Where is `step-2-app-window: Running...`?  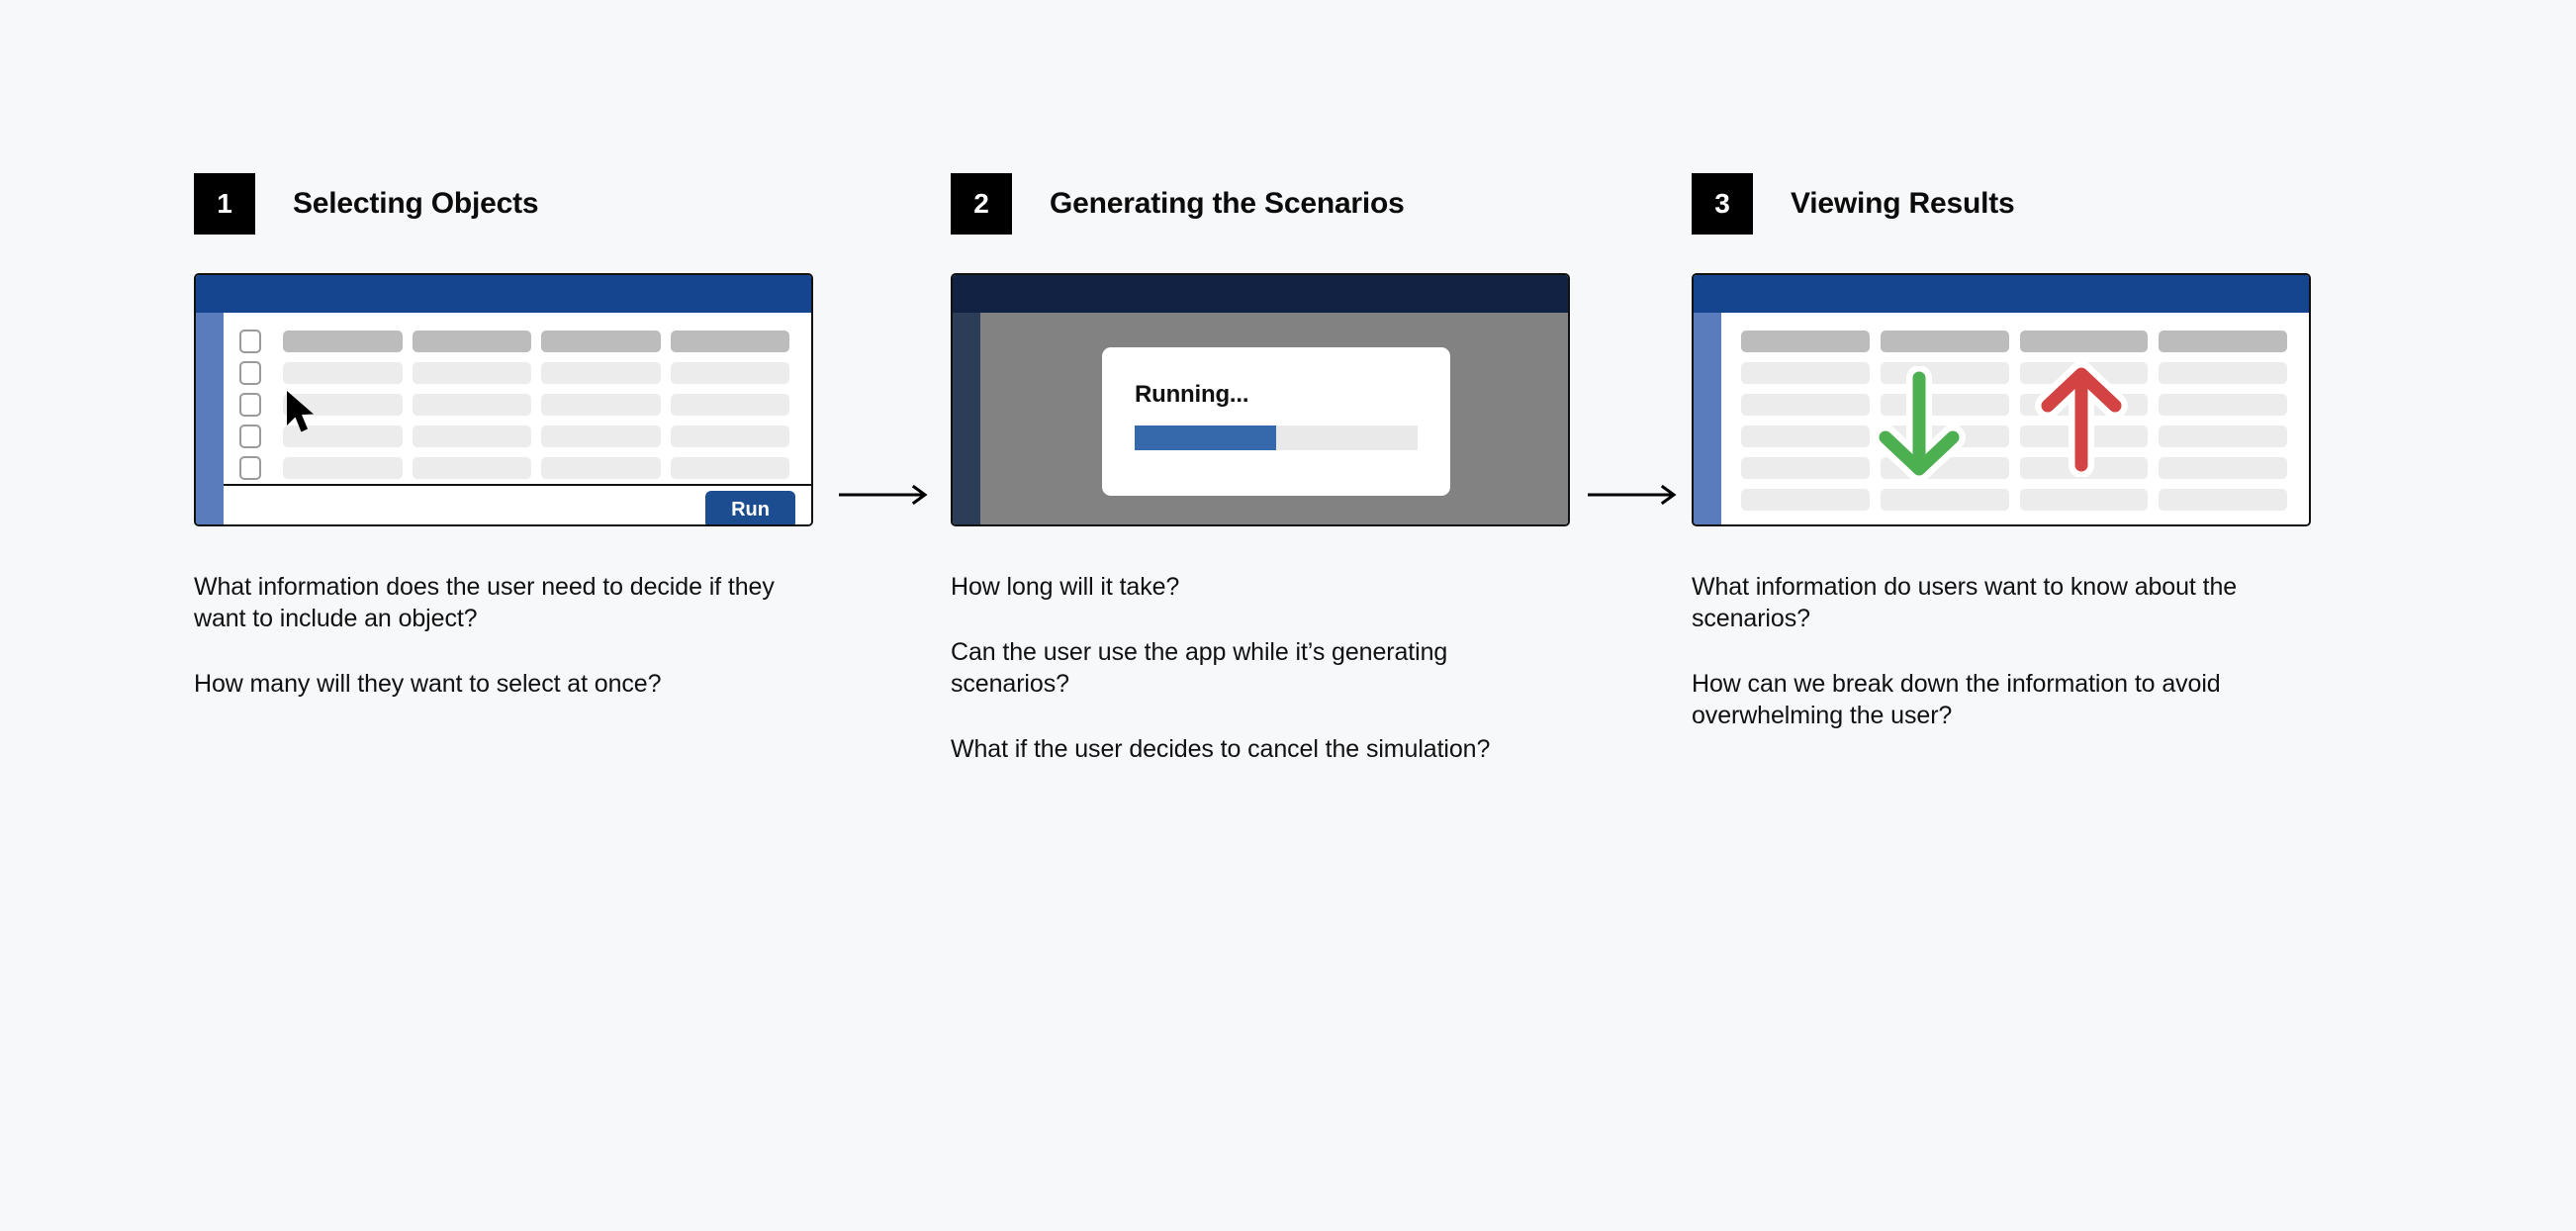 step-2-app-window: Running... is located at coordinates (1260, 399).